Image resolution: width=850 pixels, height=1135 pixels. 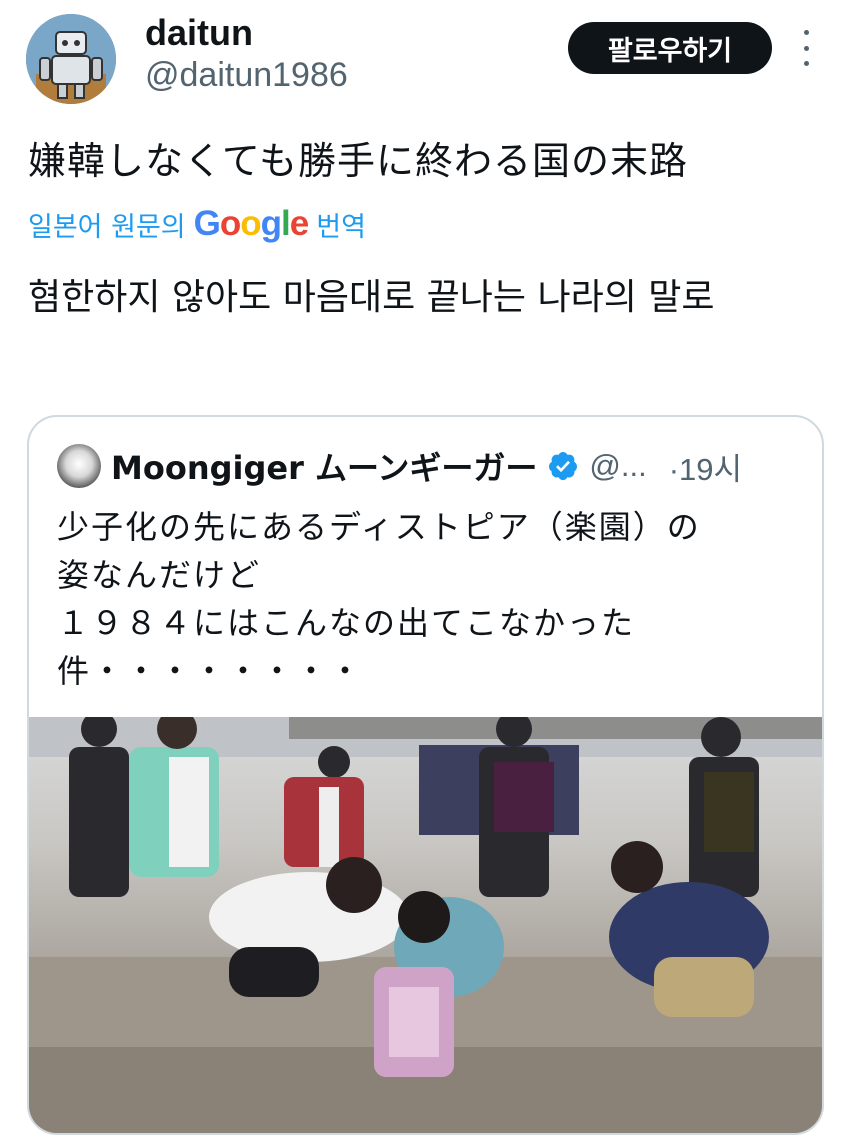 I want to click on author-avatar, so click(x=71, y=59).